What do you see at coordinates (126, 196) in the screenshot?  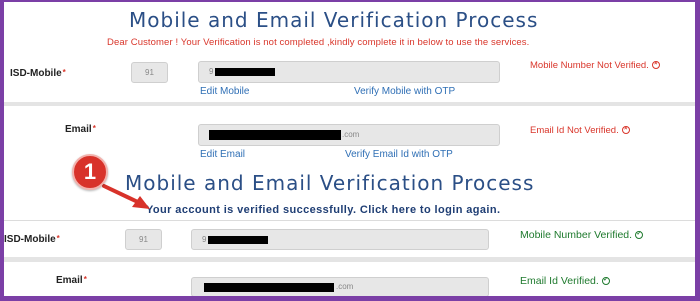 I see `callout-arrow-icon` at bounding box center [126, 196].